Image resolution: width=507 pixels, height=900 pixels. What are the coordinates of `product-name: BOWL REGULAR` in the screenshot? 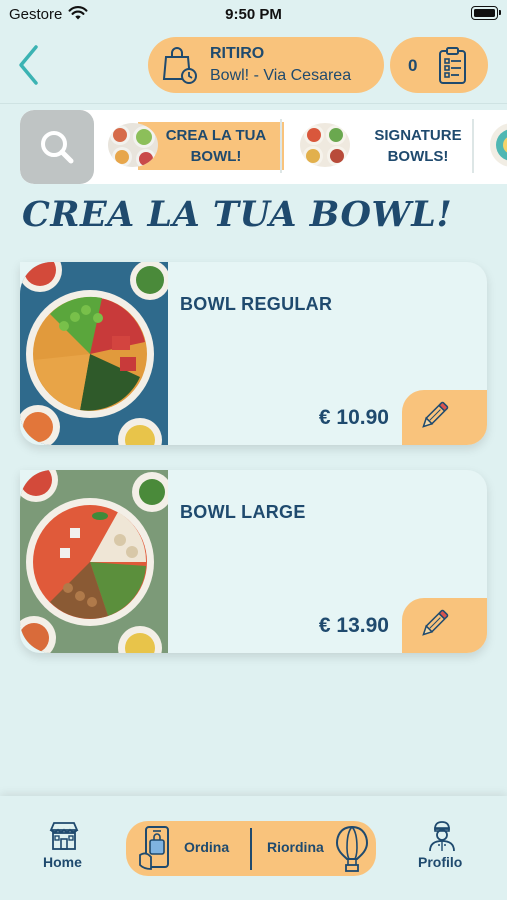 It's located at (256, 304).